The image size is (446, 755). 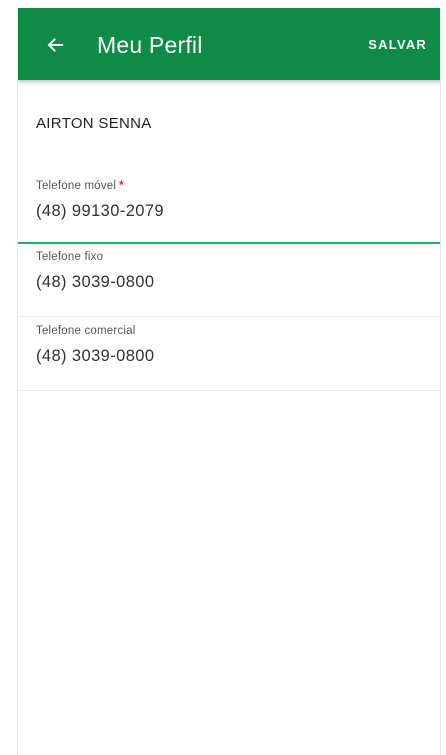 I want to click on arrow-left-icon, so click(x=55, y=45).